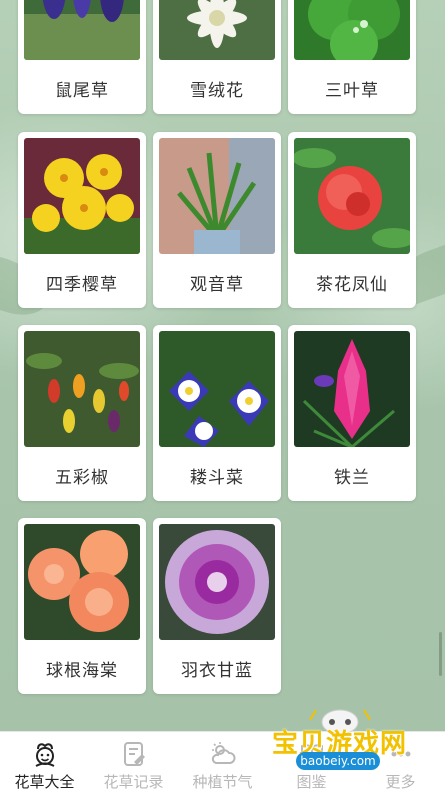 The image size is (445, 792). I want to click on tab-label: 花草大全, so click(44, 782).